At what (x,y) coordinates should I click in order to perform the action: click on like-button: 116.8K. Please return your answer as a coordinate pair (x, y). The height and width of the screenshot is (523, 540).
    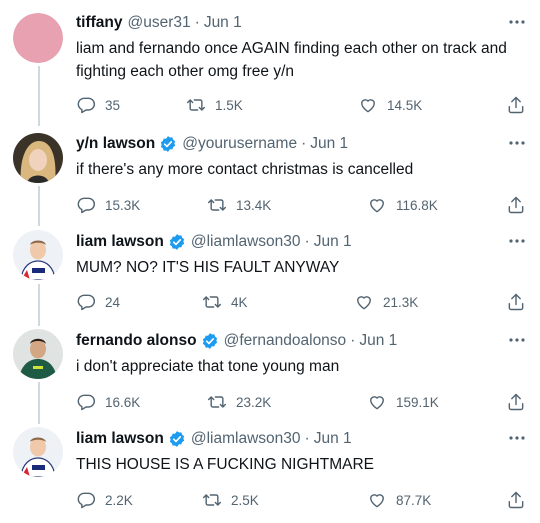
    Looking at the image, I should click on (402, 205).